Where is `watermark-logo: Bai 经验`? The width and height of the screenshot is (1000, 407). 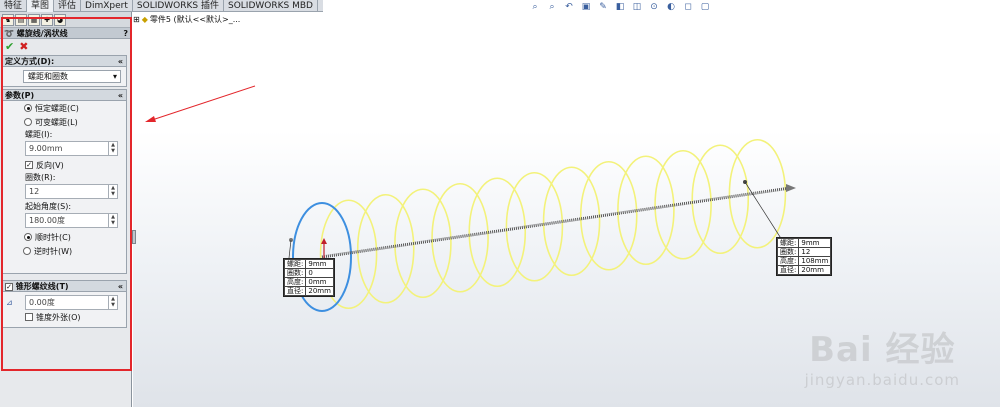
watermark-logo: Bai 经验 is located at coordinates (882, 350).